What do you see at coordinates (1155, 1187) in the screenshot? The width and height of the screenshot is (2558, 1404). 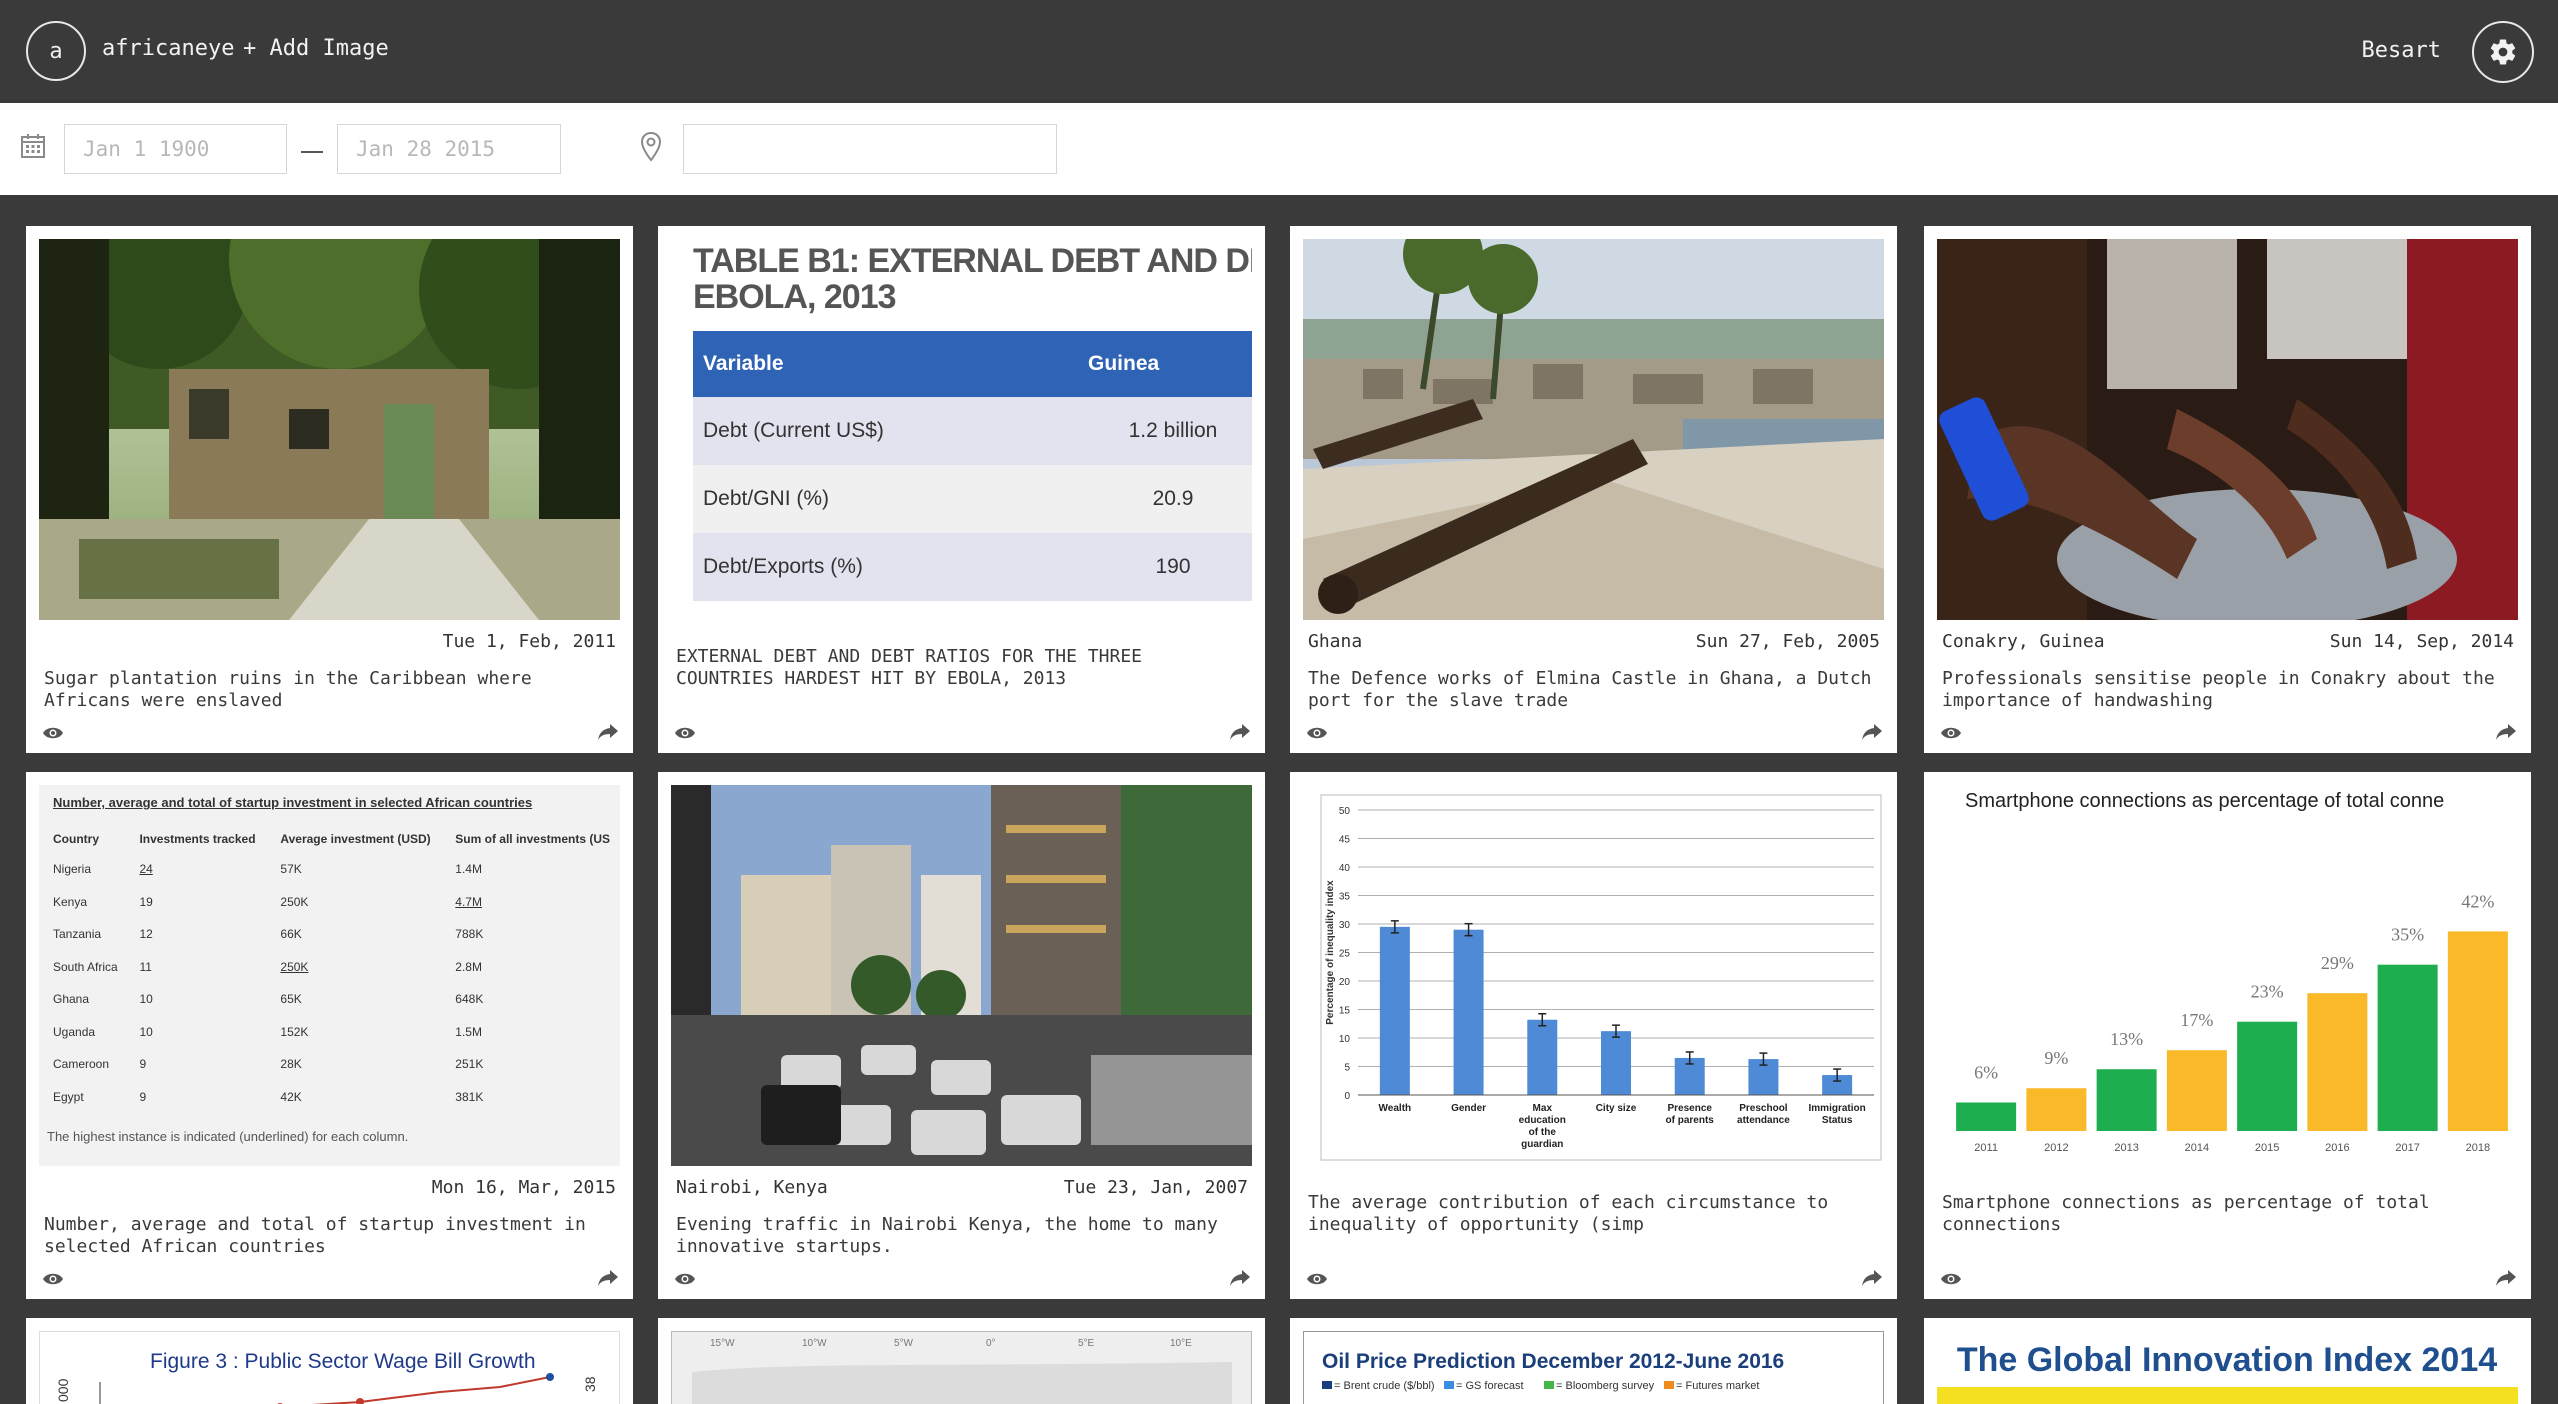 I see `card-date: Tue 23, Jan, 2007` at bounding box center [1155, 1187].